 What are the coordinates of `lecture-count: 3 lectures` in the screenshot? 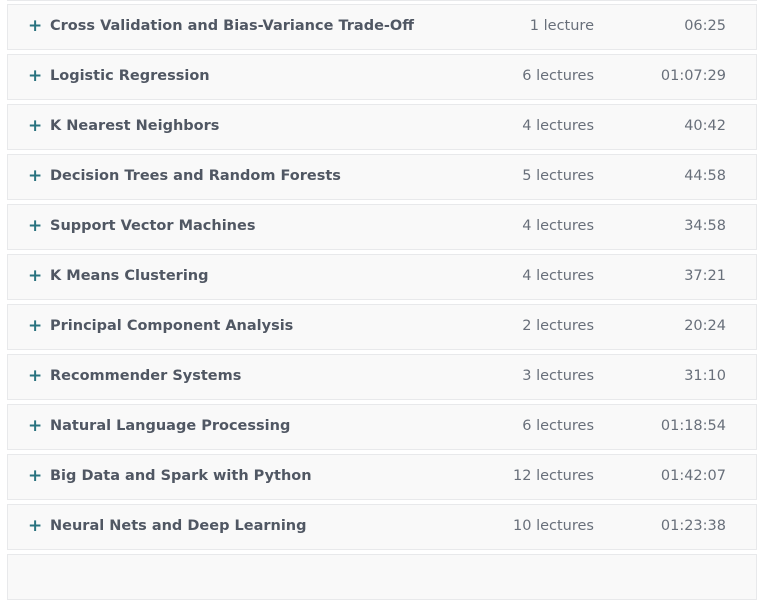 It's located at (558, 376).